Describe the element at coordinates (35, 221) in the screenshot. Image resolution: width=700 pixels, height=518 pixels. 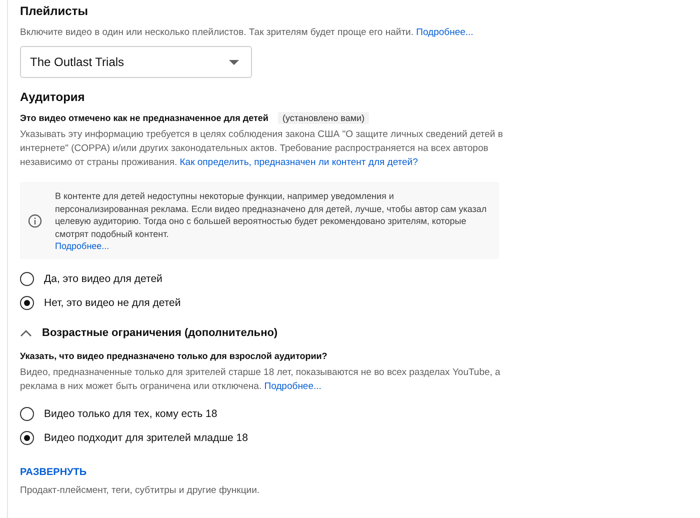
I see `info-icon` at that location.